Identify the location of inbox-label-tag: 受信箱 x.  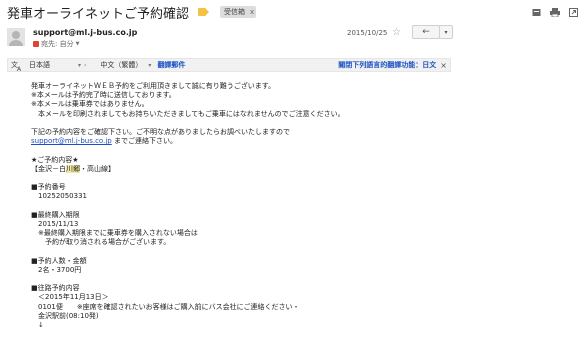
(238, 12).